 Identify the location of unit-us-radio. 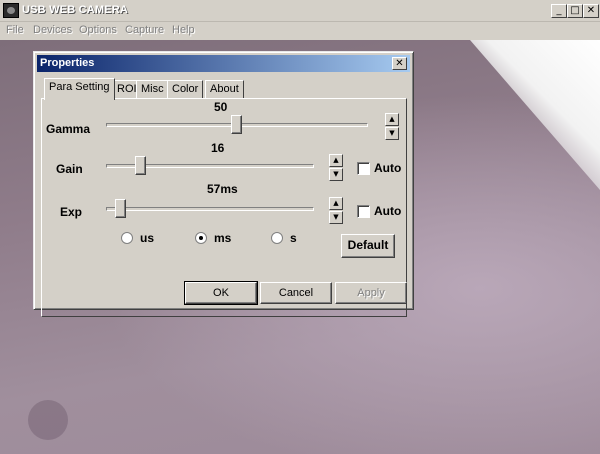
(127, 238).